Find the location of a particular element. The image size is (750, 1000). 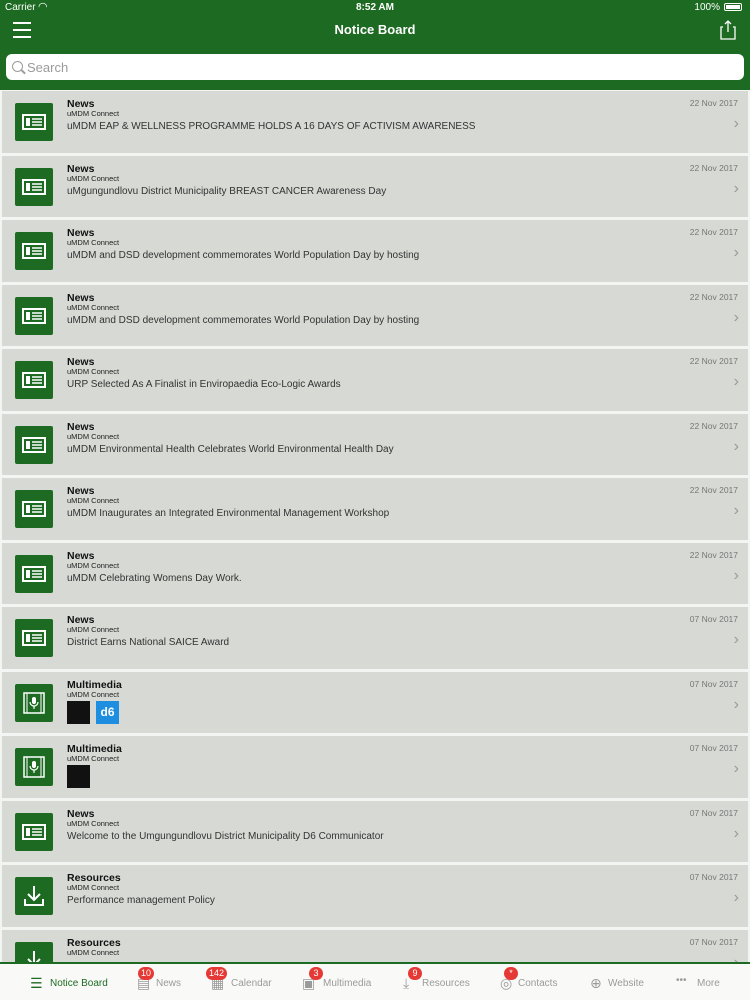

list-item: Multimedia uMDM Connect 07 Nov 2017 › is located at coordinates (375, 767).